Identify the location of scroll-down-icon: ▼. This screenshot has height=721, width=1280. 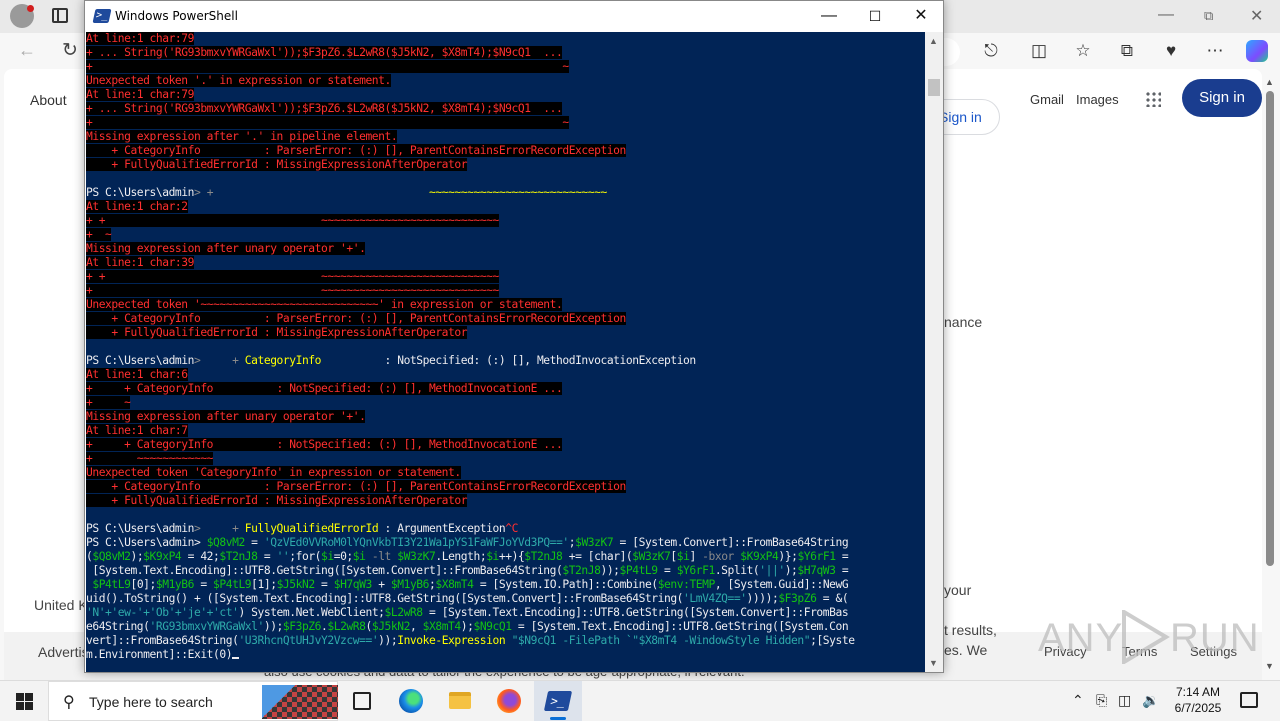
(1269, 666).